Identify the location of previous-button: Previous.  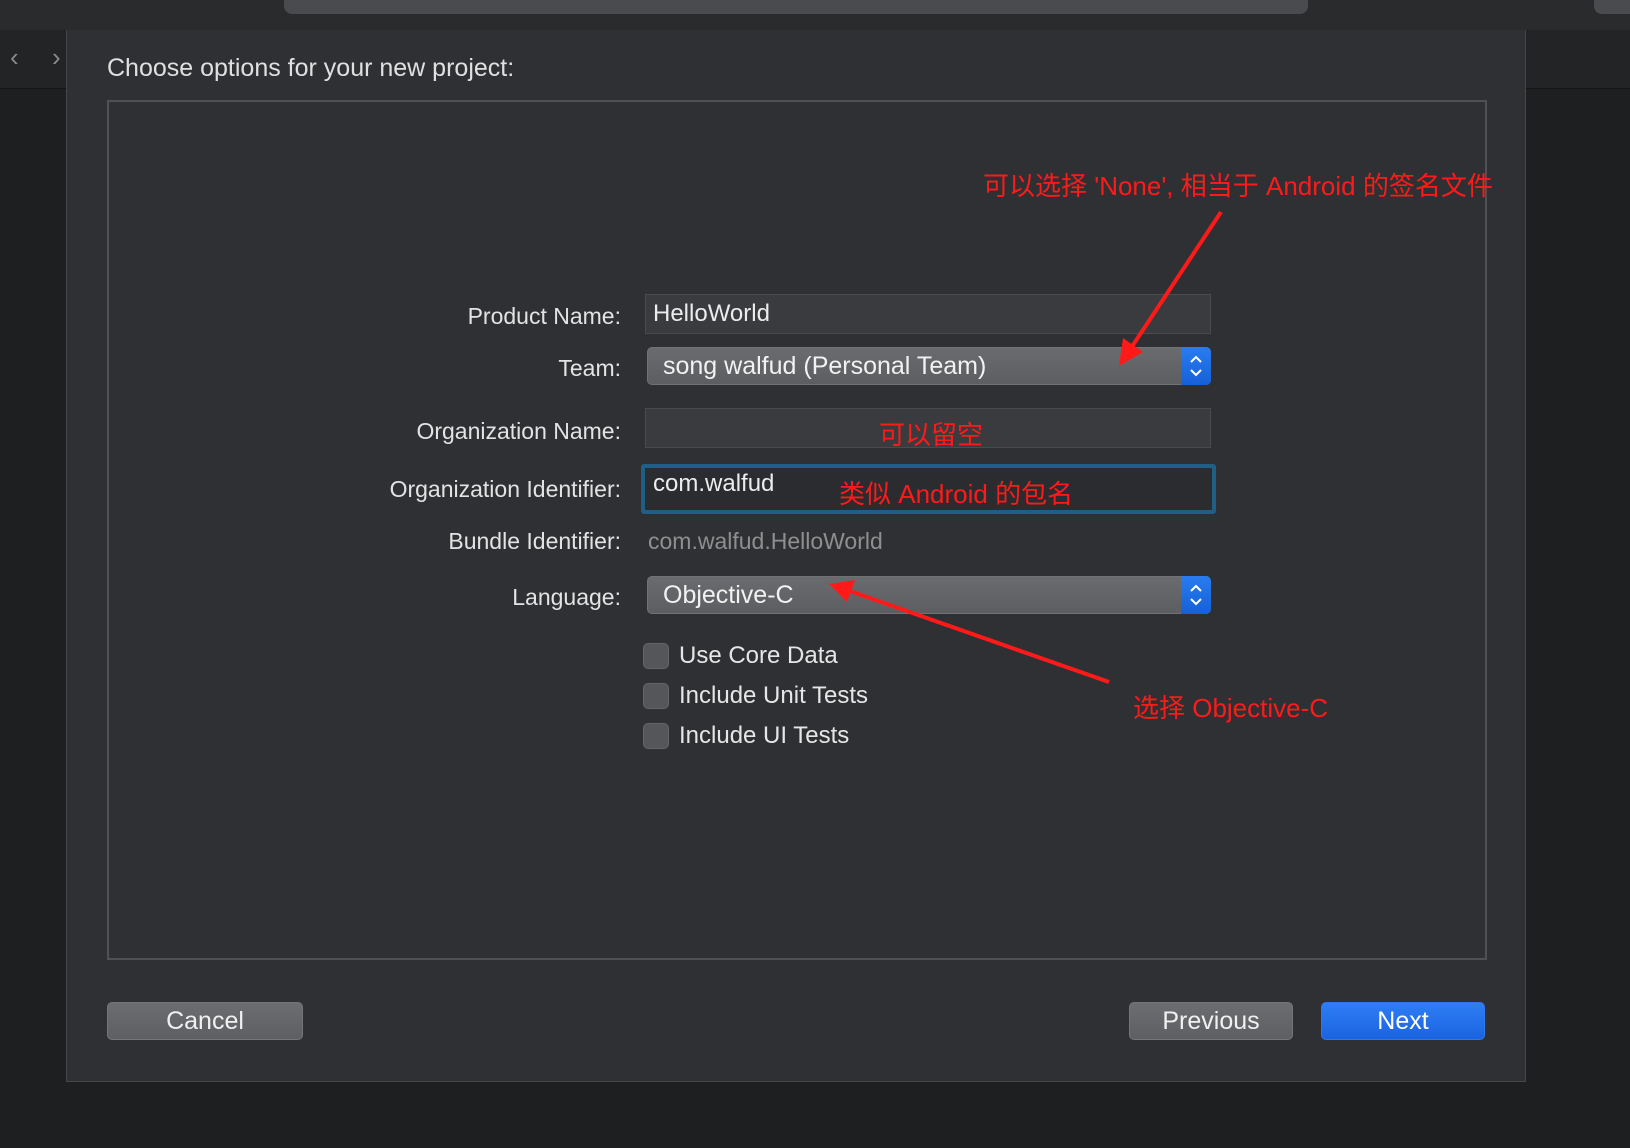
(1211, 1021).